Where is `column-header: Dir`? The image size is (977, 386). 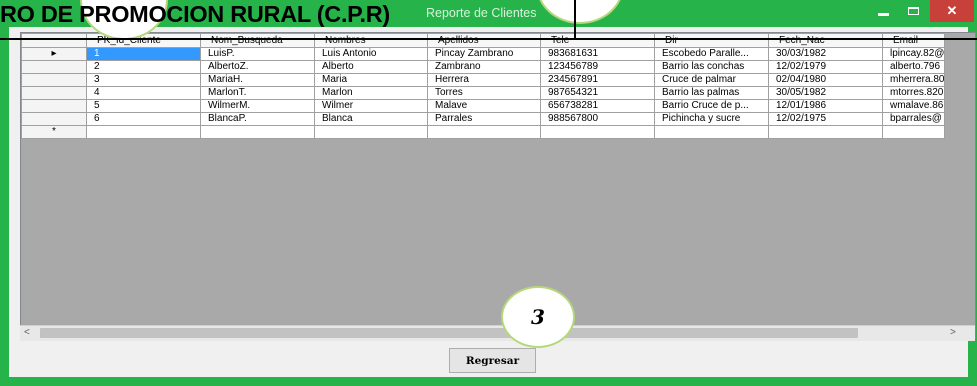
column-header: Dir is located at coordinates (711, 40).